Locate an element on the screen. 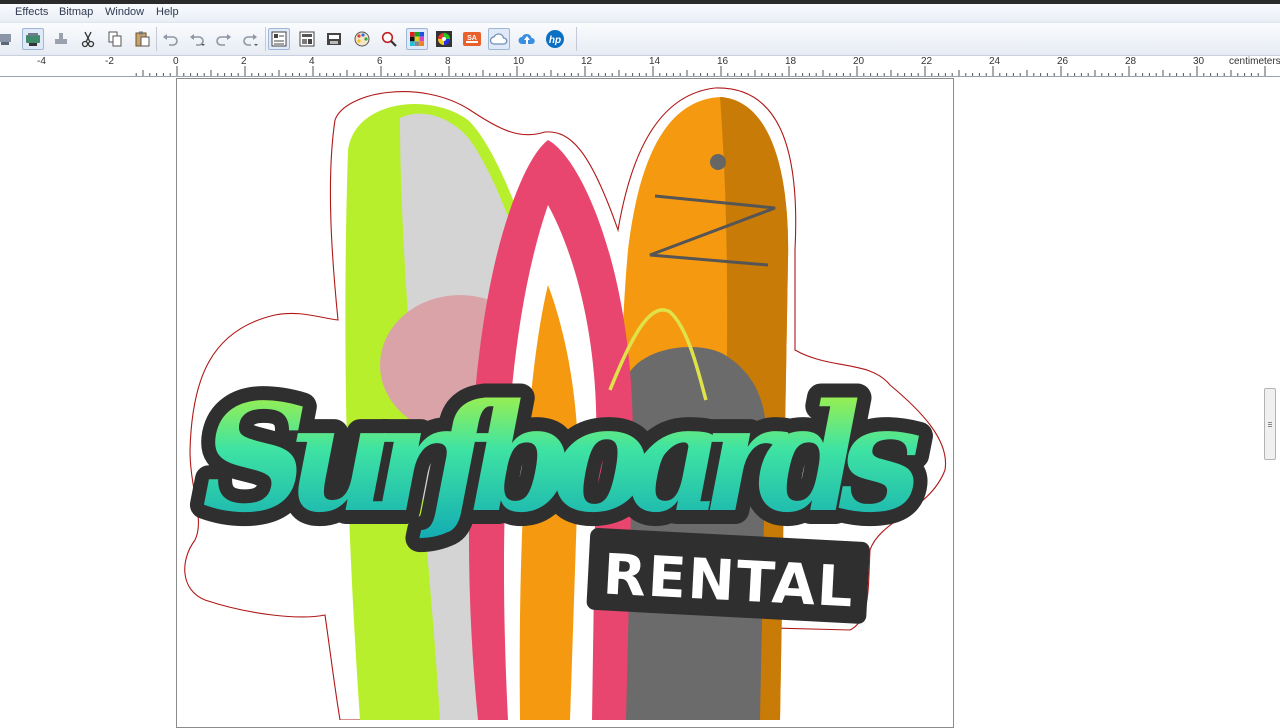  rental-text: RENTAL is located at coordinates (727, 581).